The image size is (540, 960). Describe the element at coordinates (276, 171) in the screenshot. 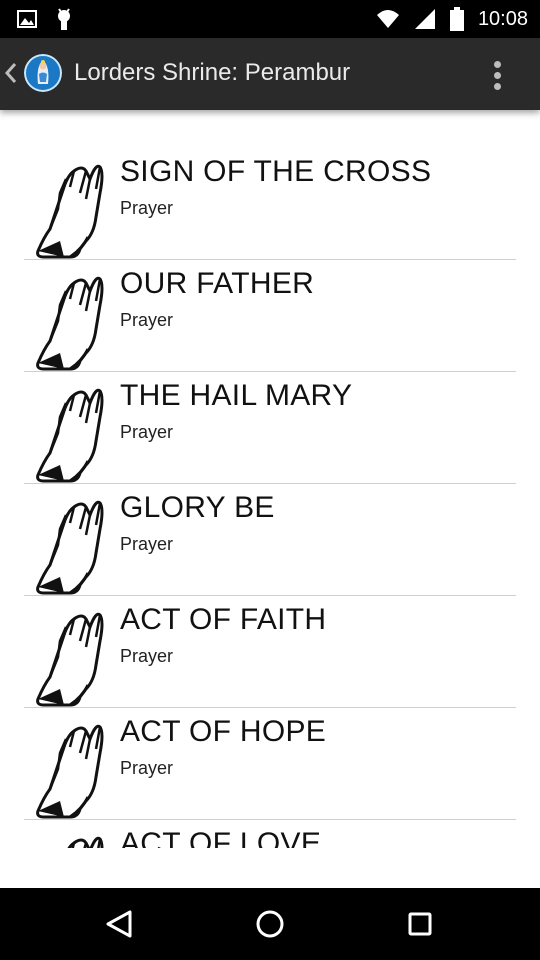

I see `prayer-title: SIGN OF THE CROSS` at that location.